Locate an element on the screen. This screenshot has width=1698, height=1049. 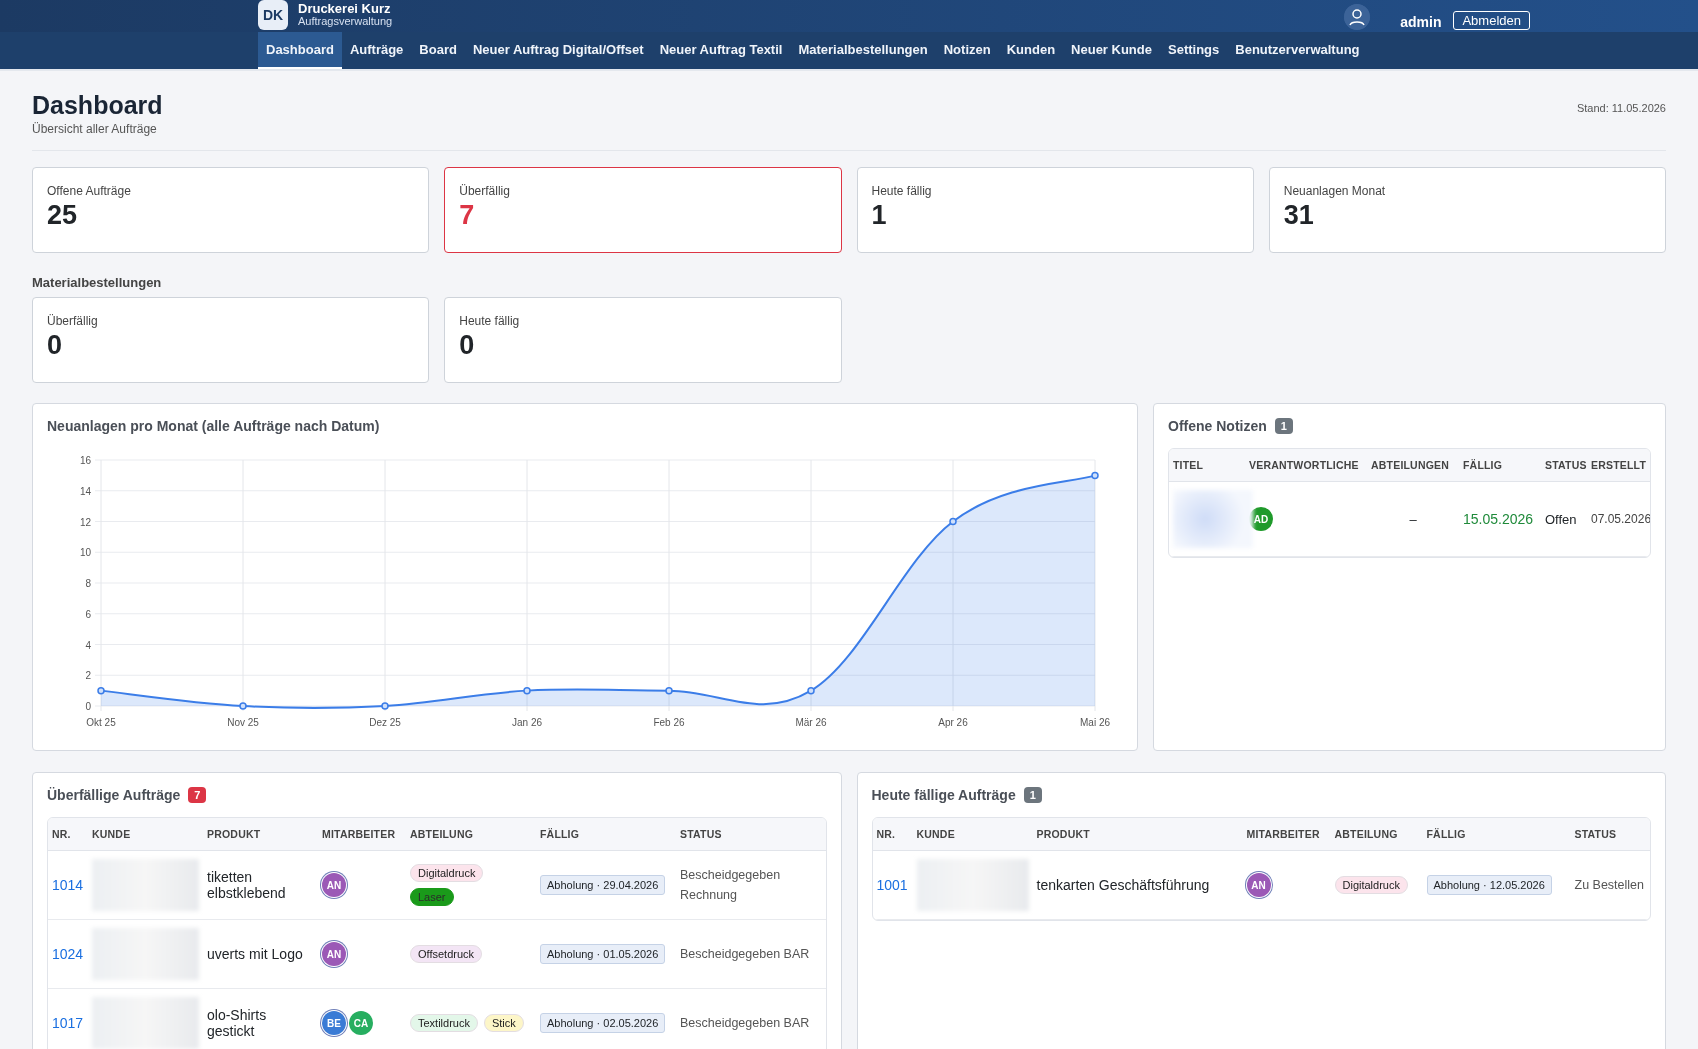
x-tick-label: Feb 26 is located at coordinates (669, 722).